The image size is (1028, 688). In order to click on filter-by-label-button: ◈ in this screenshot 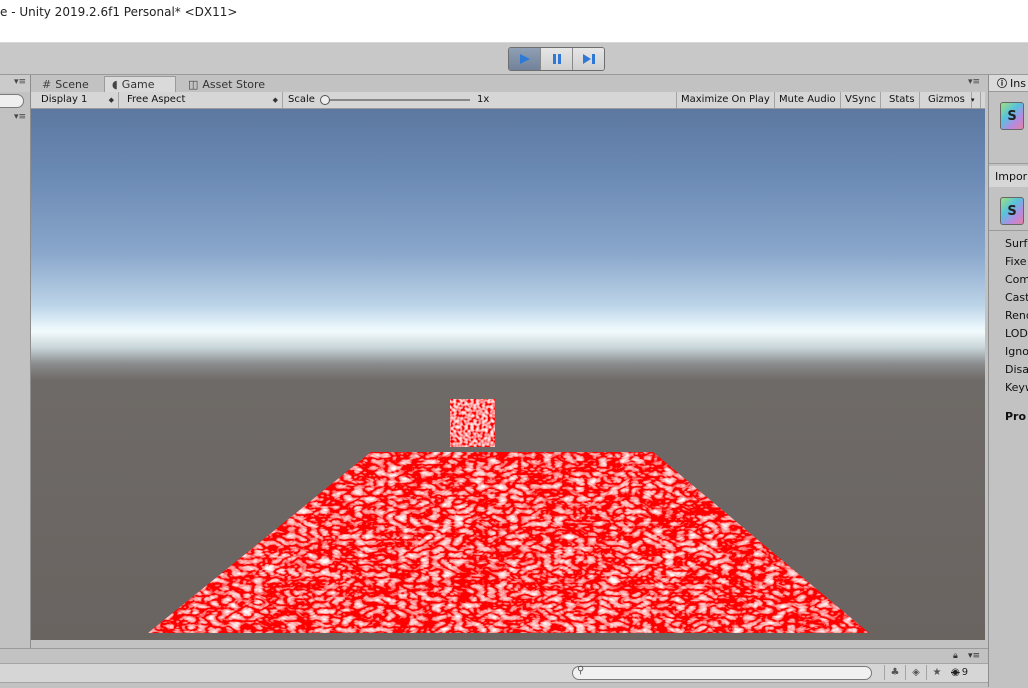, I will do `click(915, 672)`.